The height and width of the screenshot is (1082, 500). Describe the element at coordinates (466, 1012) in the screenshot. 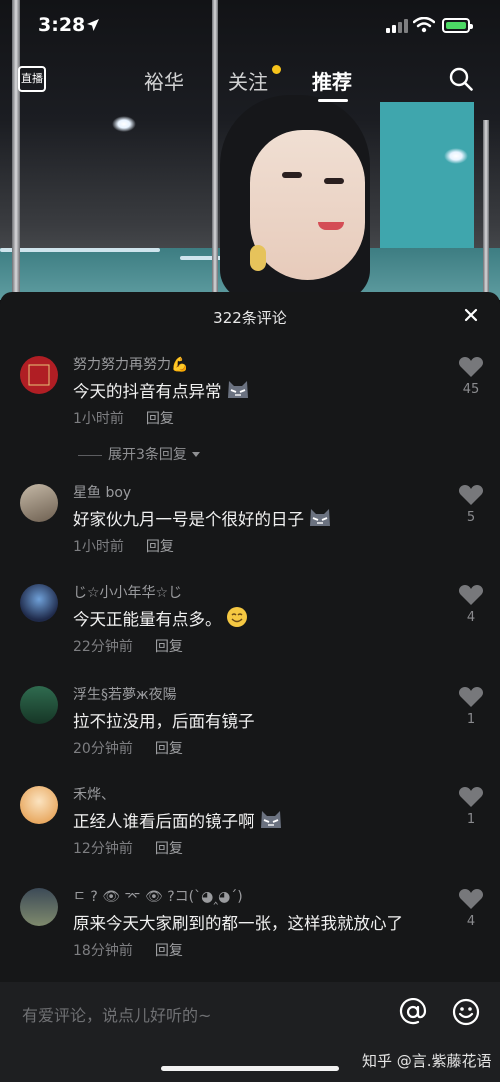

I see `emoji-picker-icon` at that location.